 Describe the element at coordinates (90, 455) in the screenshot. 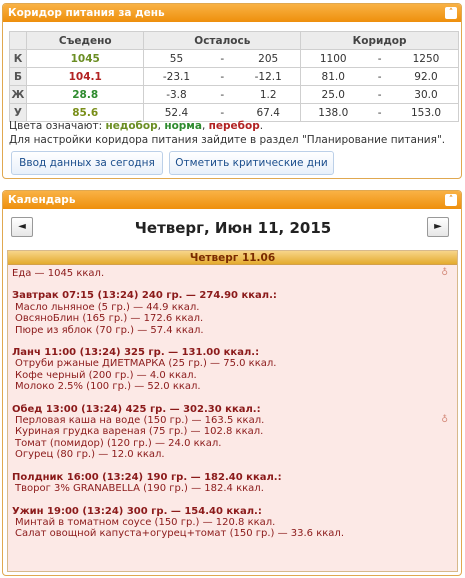

I see `meal-item: Огурец (80 гр.) — 12.0 ккал.` at that location.